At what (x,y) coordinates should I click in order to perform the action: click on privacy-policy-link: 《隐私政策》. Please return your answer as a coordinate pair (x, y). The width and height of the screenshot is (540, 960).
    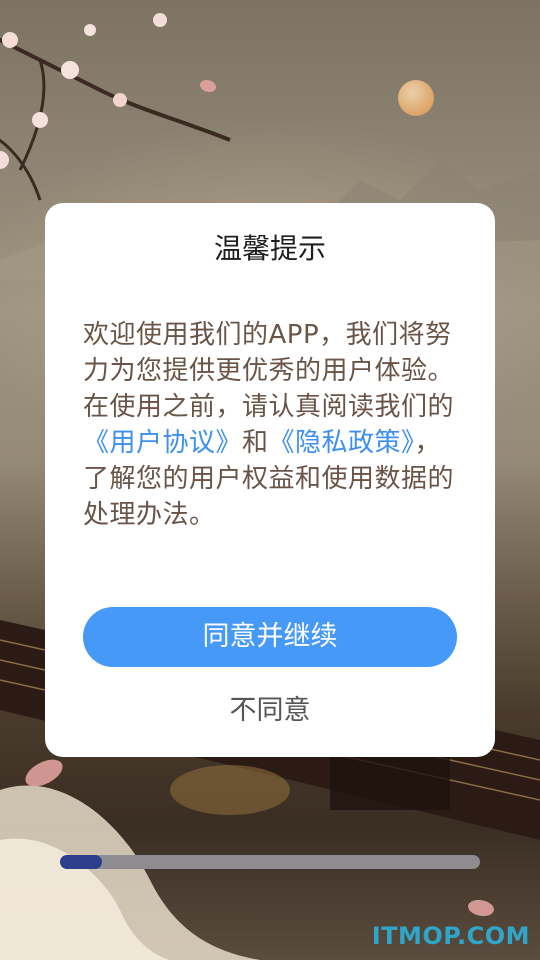
    Looking at the image, I should click on (342, 443).